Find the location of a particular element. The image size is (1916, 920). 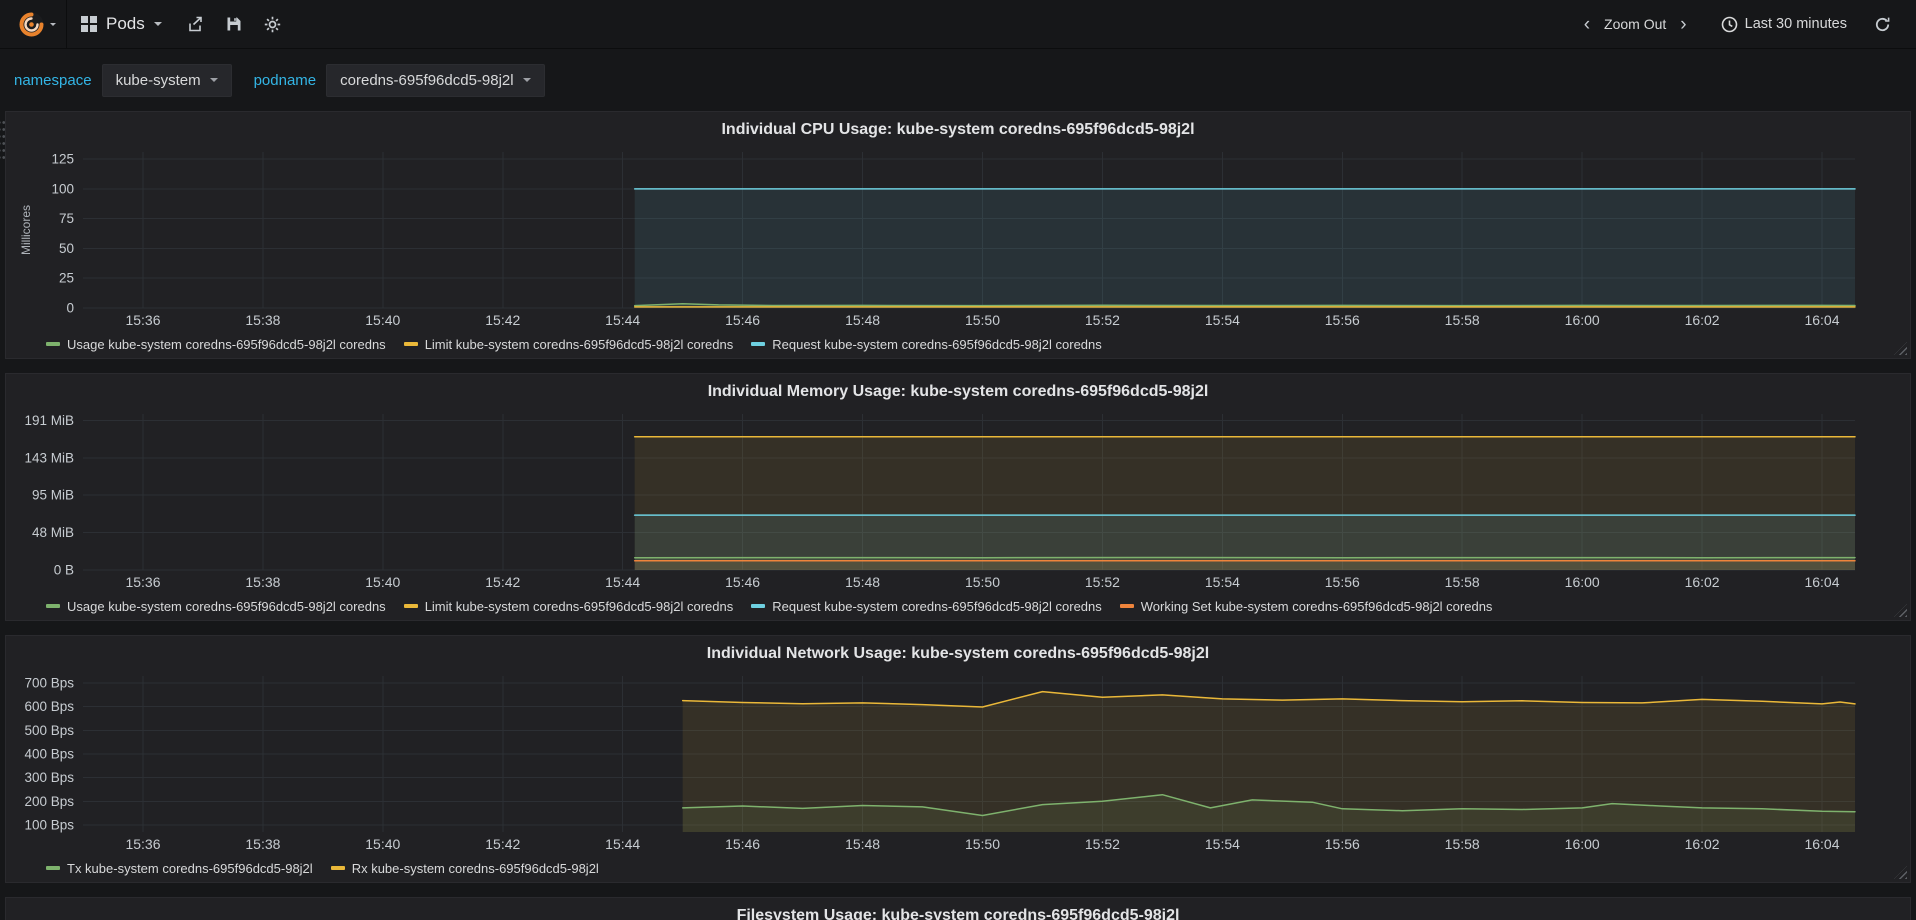

svg-text: 125 is located at coordinates (62, 159).